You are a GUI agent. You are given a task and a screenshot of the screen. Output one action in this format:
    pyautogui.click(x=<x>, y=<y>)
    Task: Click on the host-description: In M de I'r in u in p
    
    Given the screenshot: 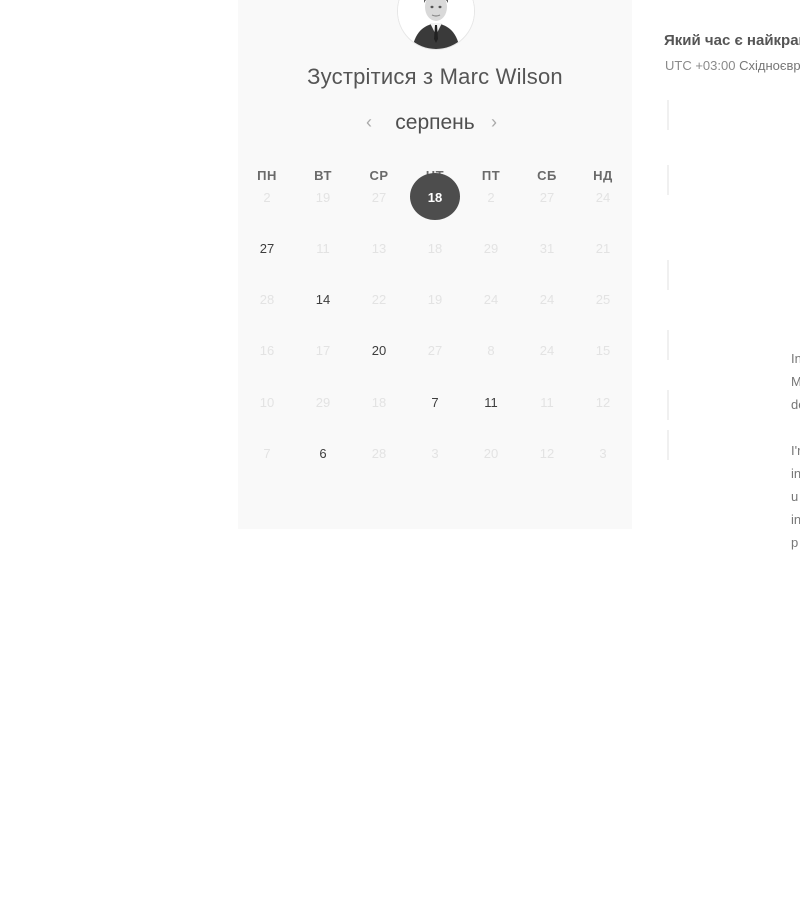 What is the action you would take?
    pyautogui.click(x=795, y=450)
    